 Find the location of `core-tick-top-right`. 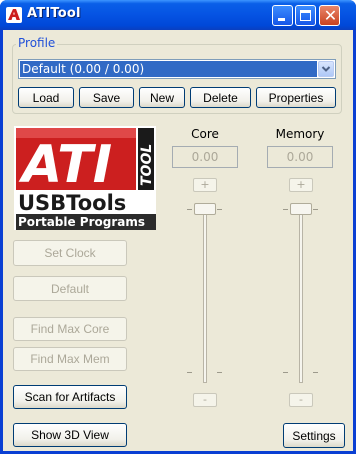

core-tick-top-right is located at coordinates (219, 209).